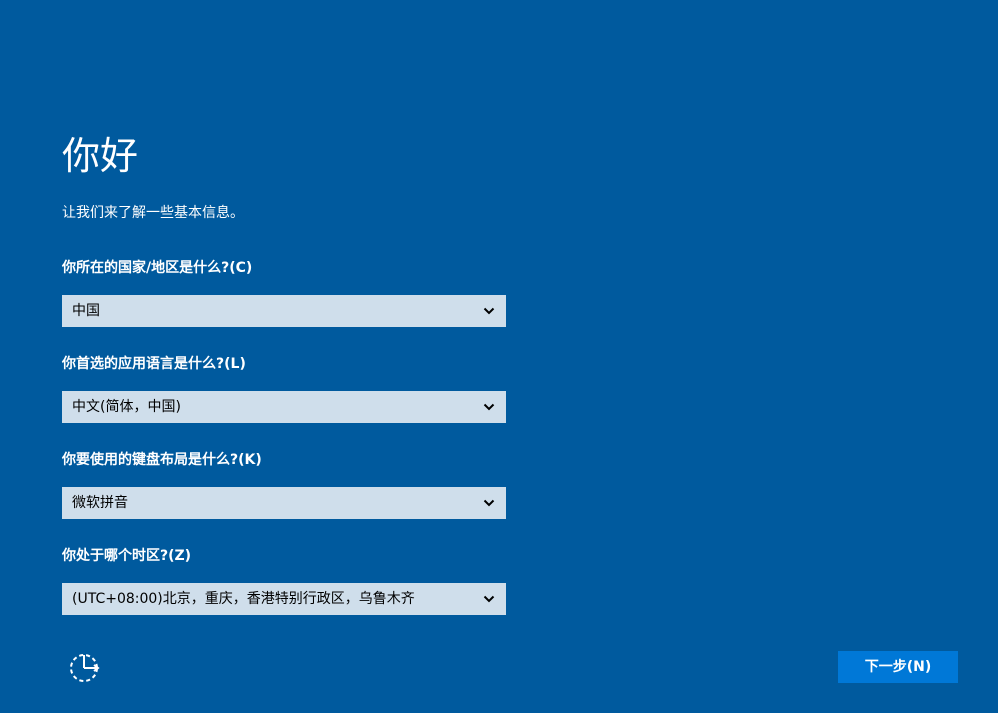  What do you see at coordinates (100, 503) in the screenshot?
I see `keyboard-layout-dropdown-value: 微软拼音` at bounding box center [100, 503].